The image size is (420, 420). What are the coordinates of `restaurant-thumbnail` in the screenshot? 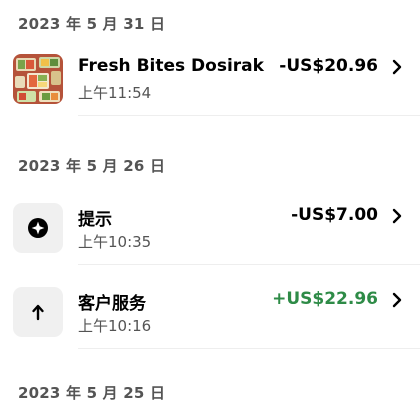 It's located at (38, 79).